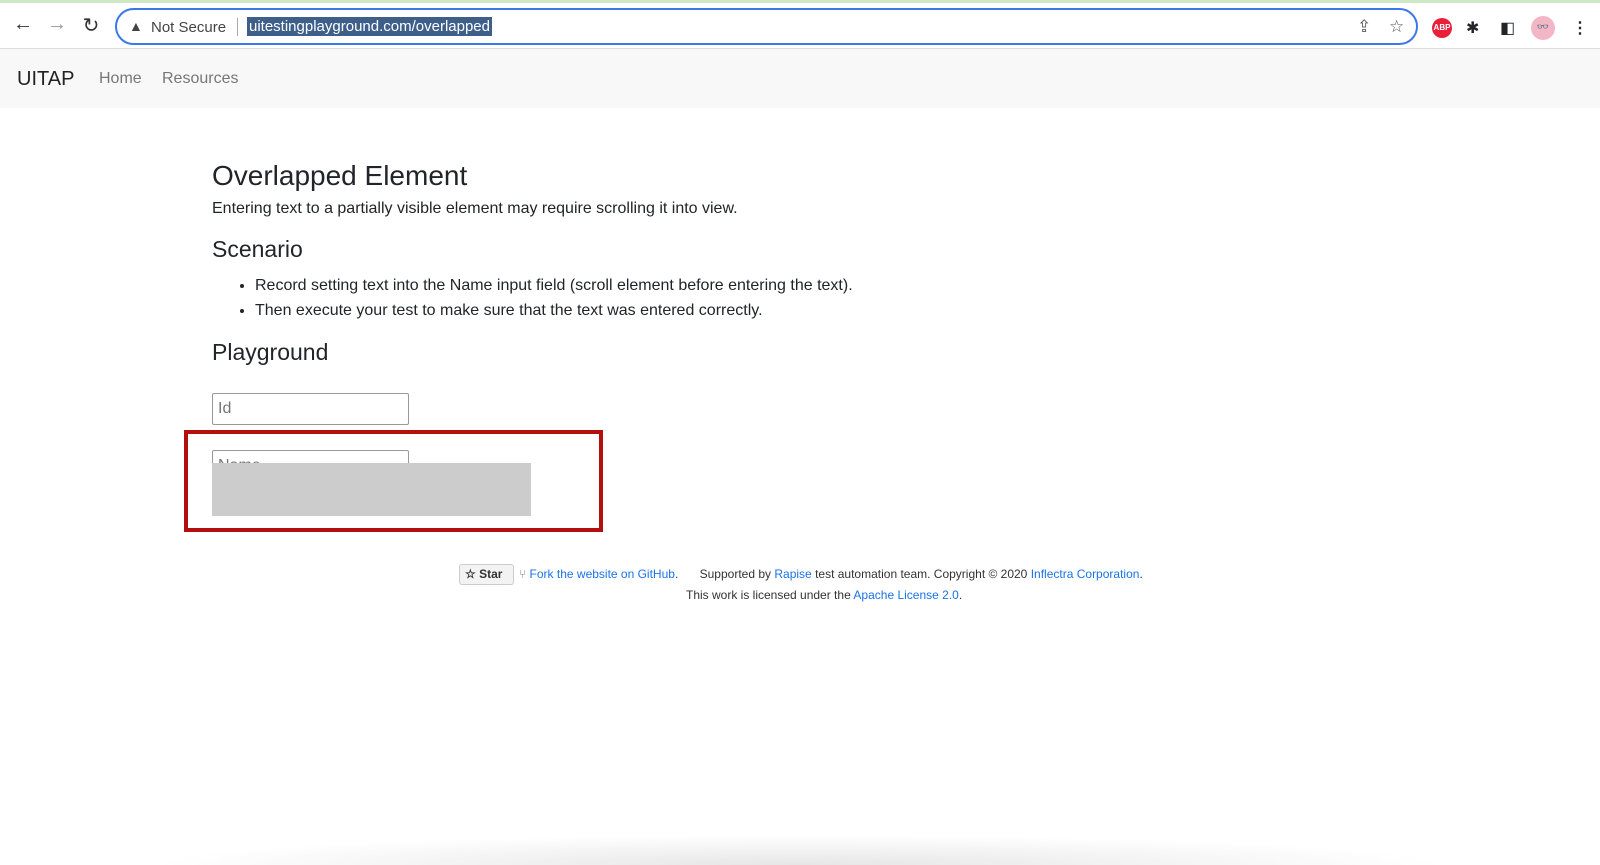  What do you see at coordinates (1396, 27) in the screenshot?
I see `bookmark-star-icon: ☆` at bounding box center [1396, 27].